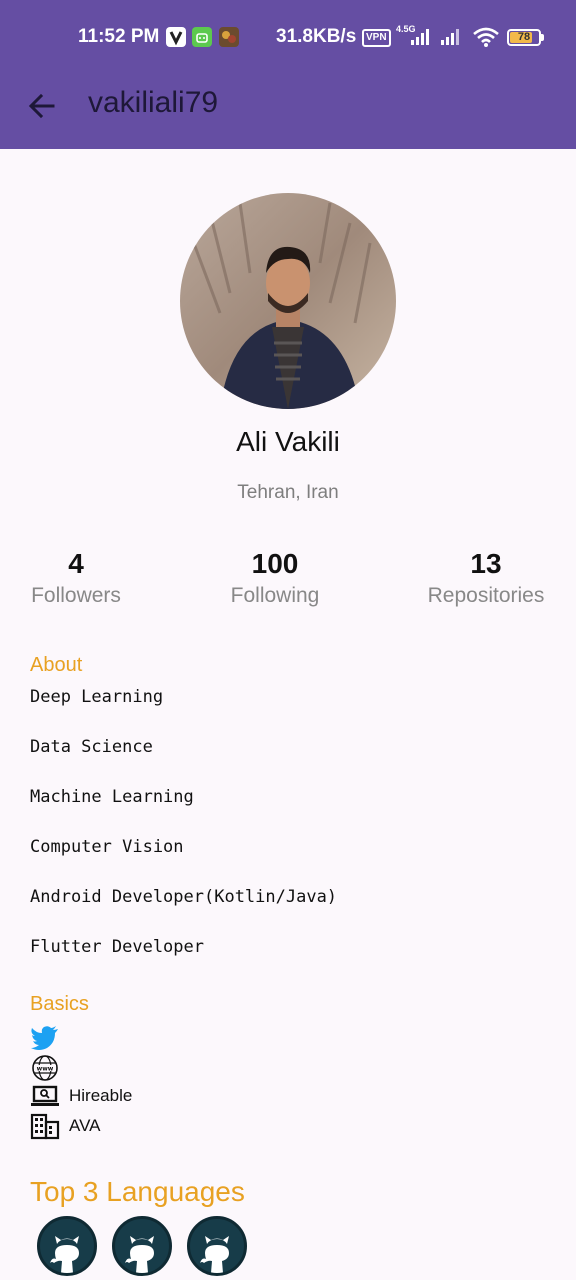 This screenshot has height=1280, width=576. Describe the element at coordinates (76, 563) in the screenshot. I see `stat-value: 4` at that location.